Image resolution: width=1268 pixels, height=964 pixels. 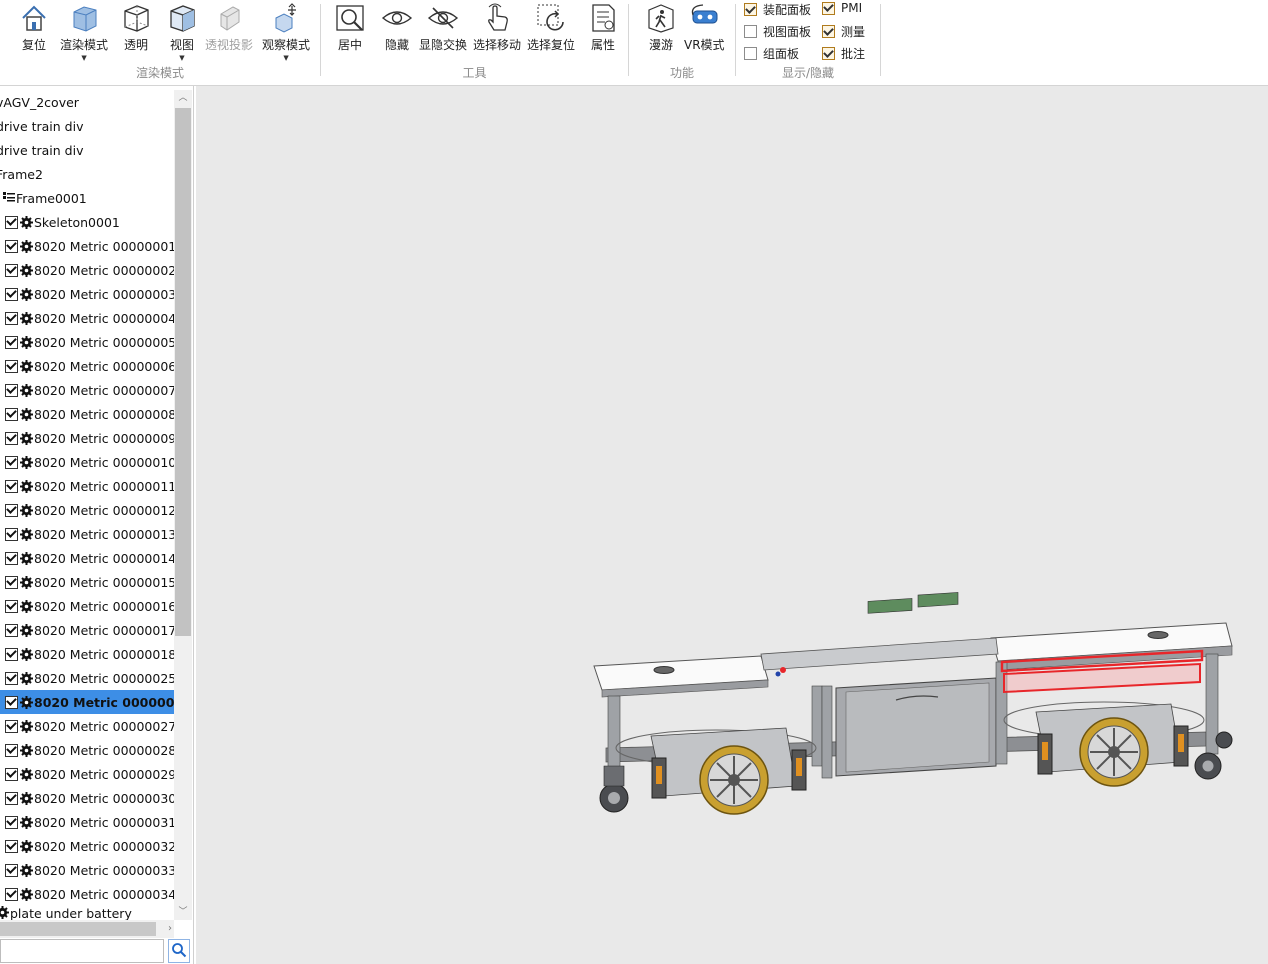 I want to click on assembly-panel-checkbox: 装配面板, so click(x=777, y=9).